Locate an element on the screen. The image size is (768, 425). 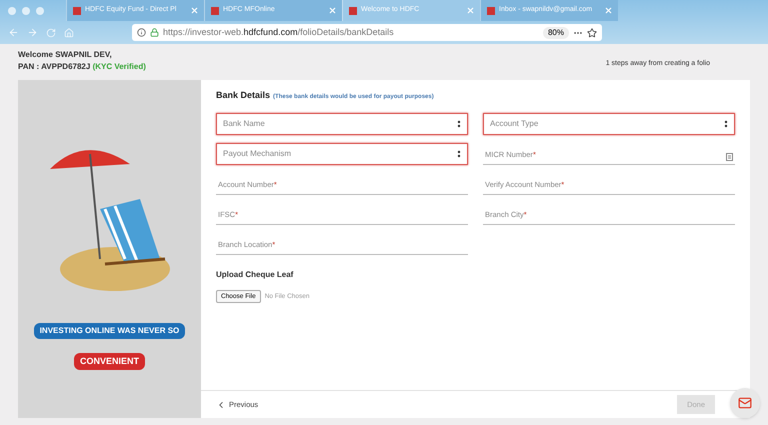
zoom-level: 80% is located at coordinates (555, 32).